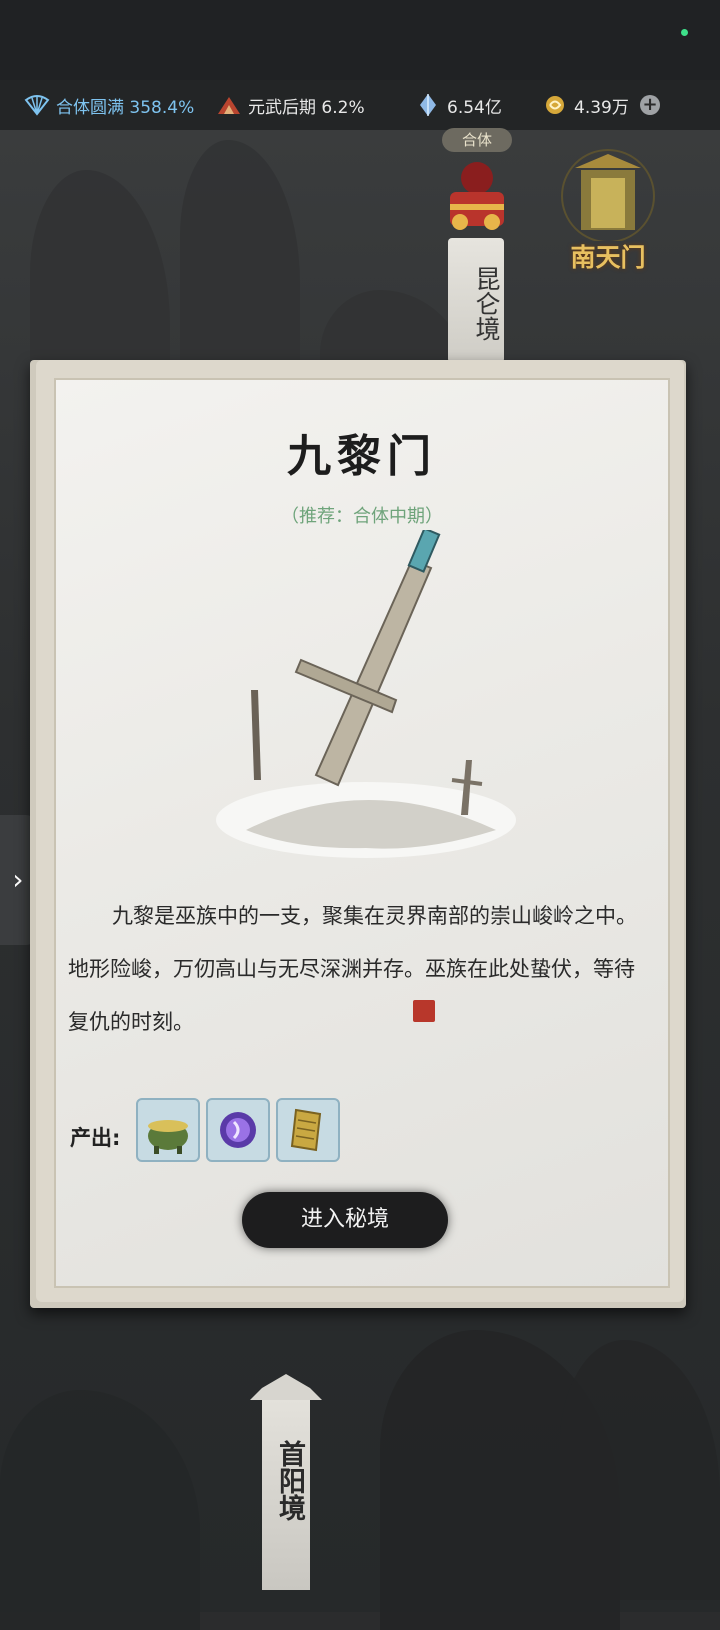  I want to click on gem-count: 6.54亿, so click(474, 107).